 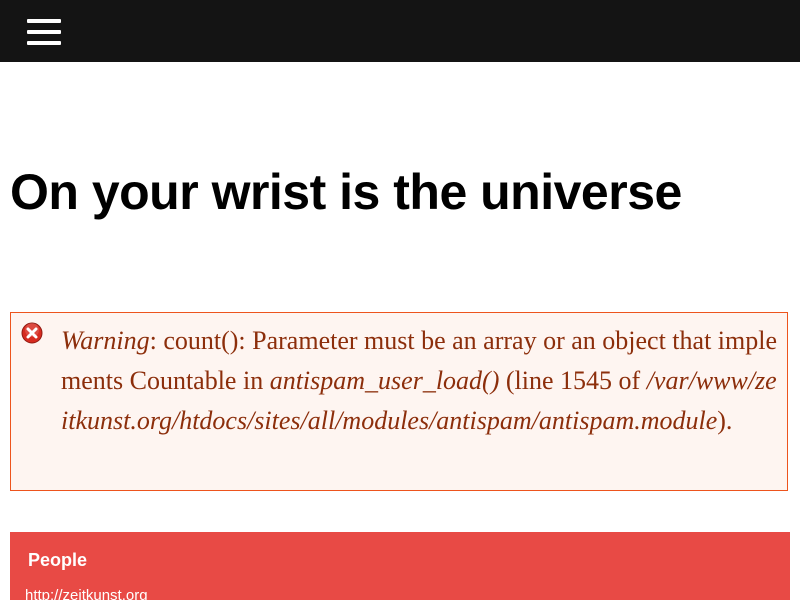 I want to click on people-website-link: http://zeitkunst.org, so click(x=86, y=593).